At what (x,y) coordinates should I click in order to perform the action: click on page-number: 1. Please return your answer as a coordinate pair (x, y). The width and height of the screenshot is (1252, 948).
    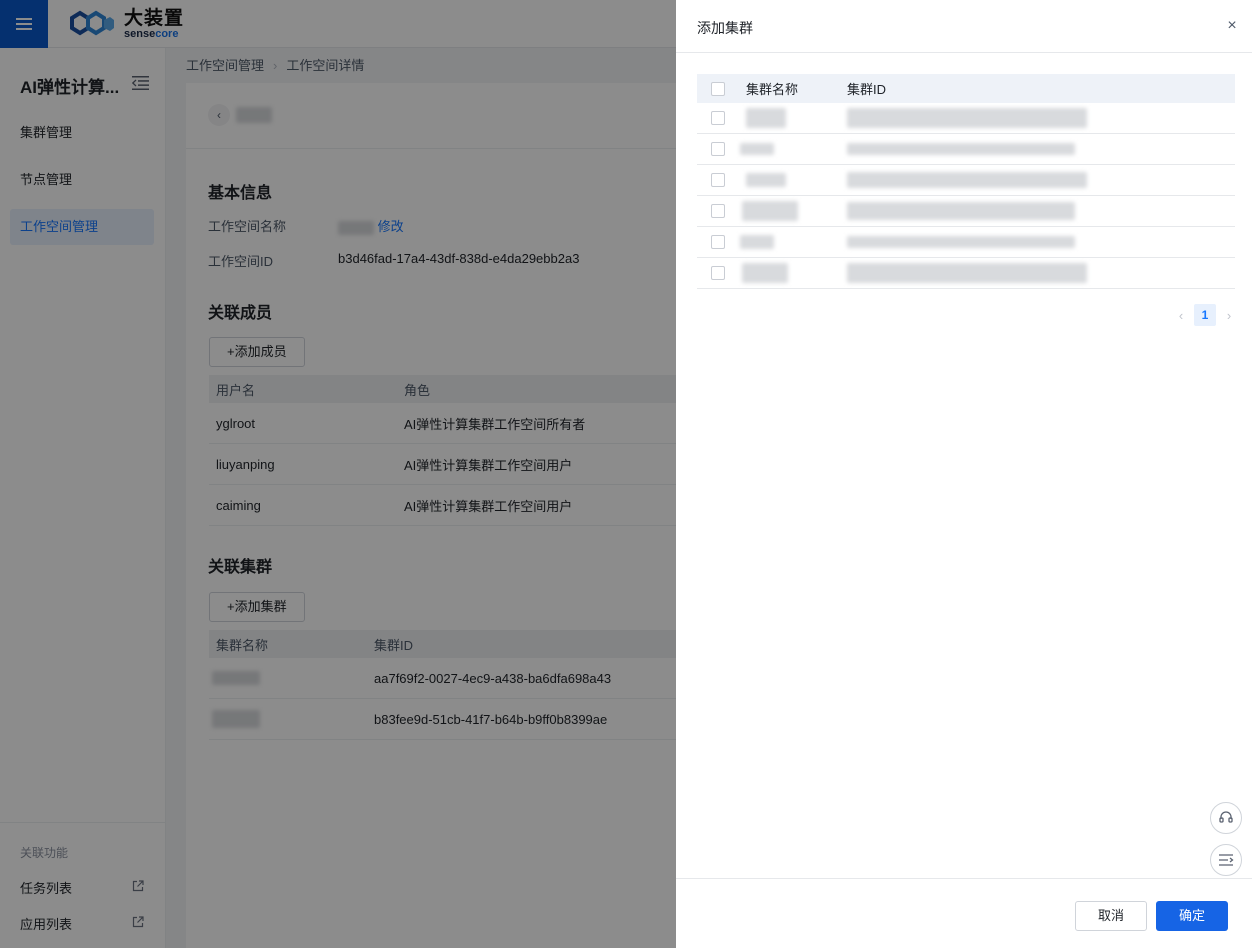
    Looking at the image, I should click on (1205, 315).